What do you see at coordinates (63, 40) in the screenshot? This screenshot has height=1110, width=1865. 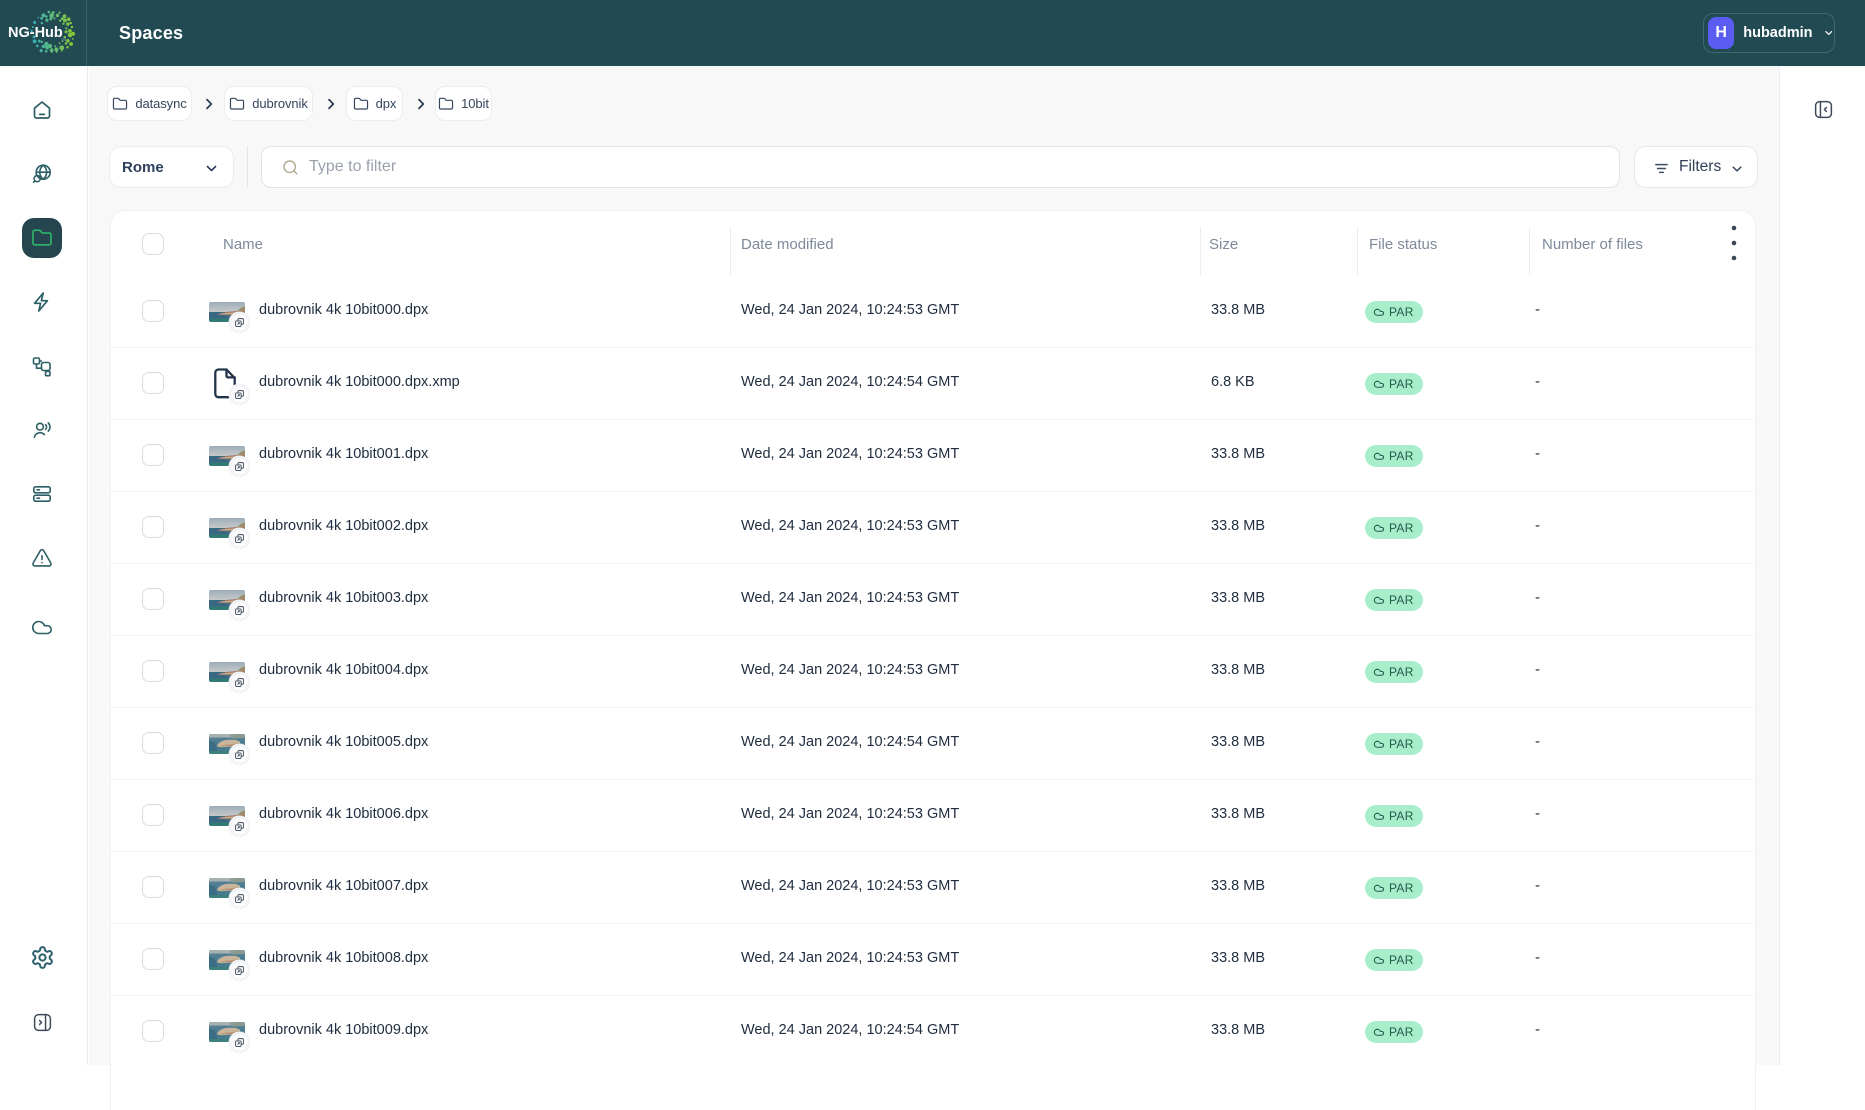 I see `svg-text: TM` at bounding box center [63, 40].